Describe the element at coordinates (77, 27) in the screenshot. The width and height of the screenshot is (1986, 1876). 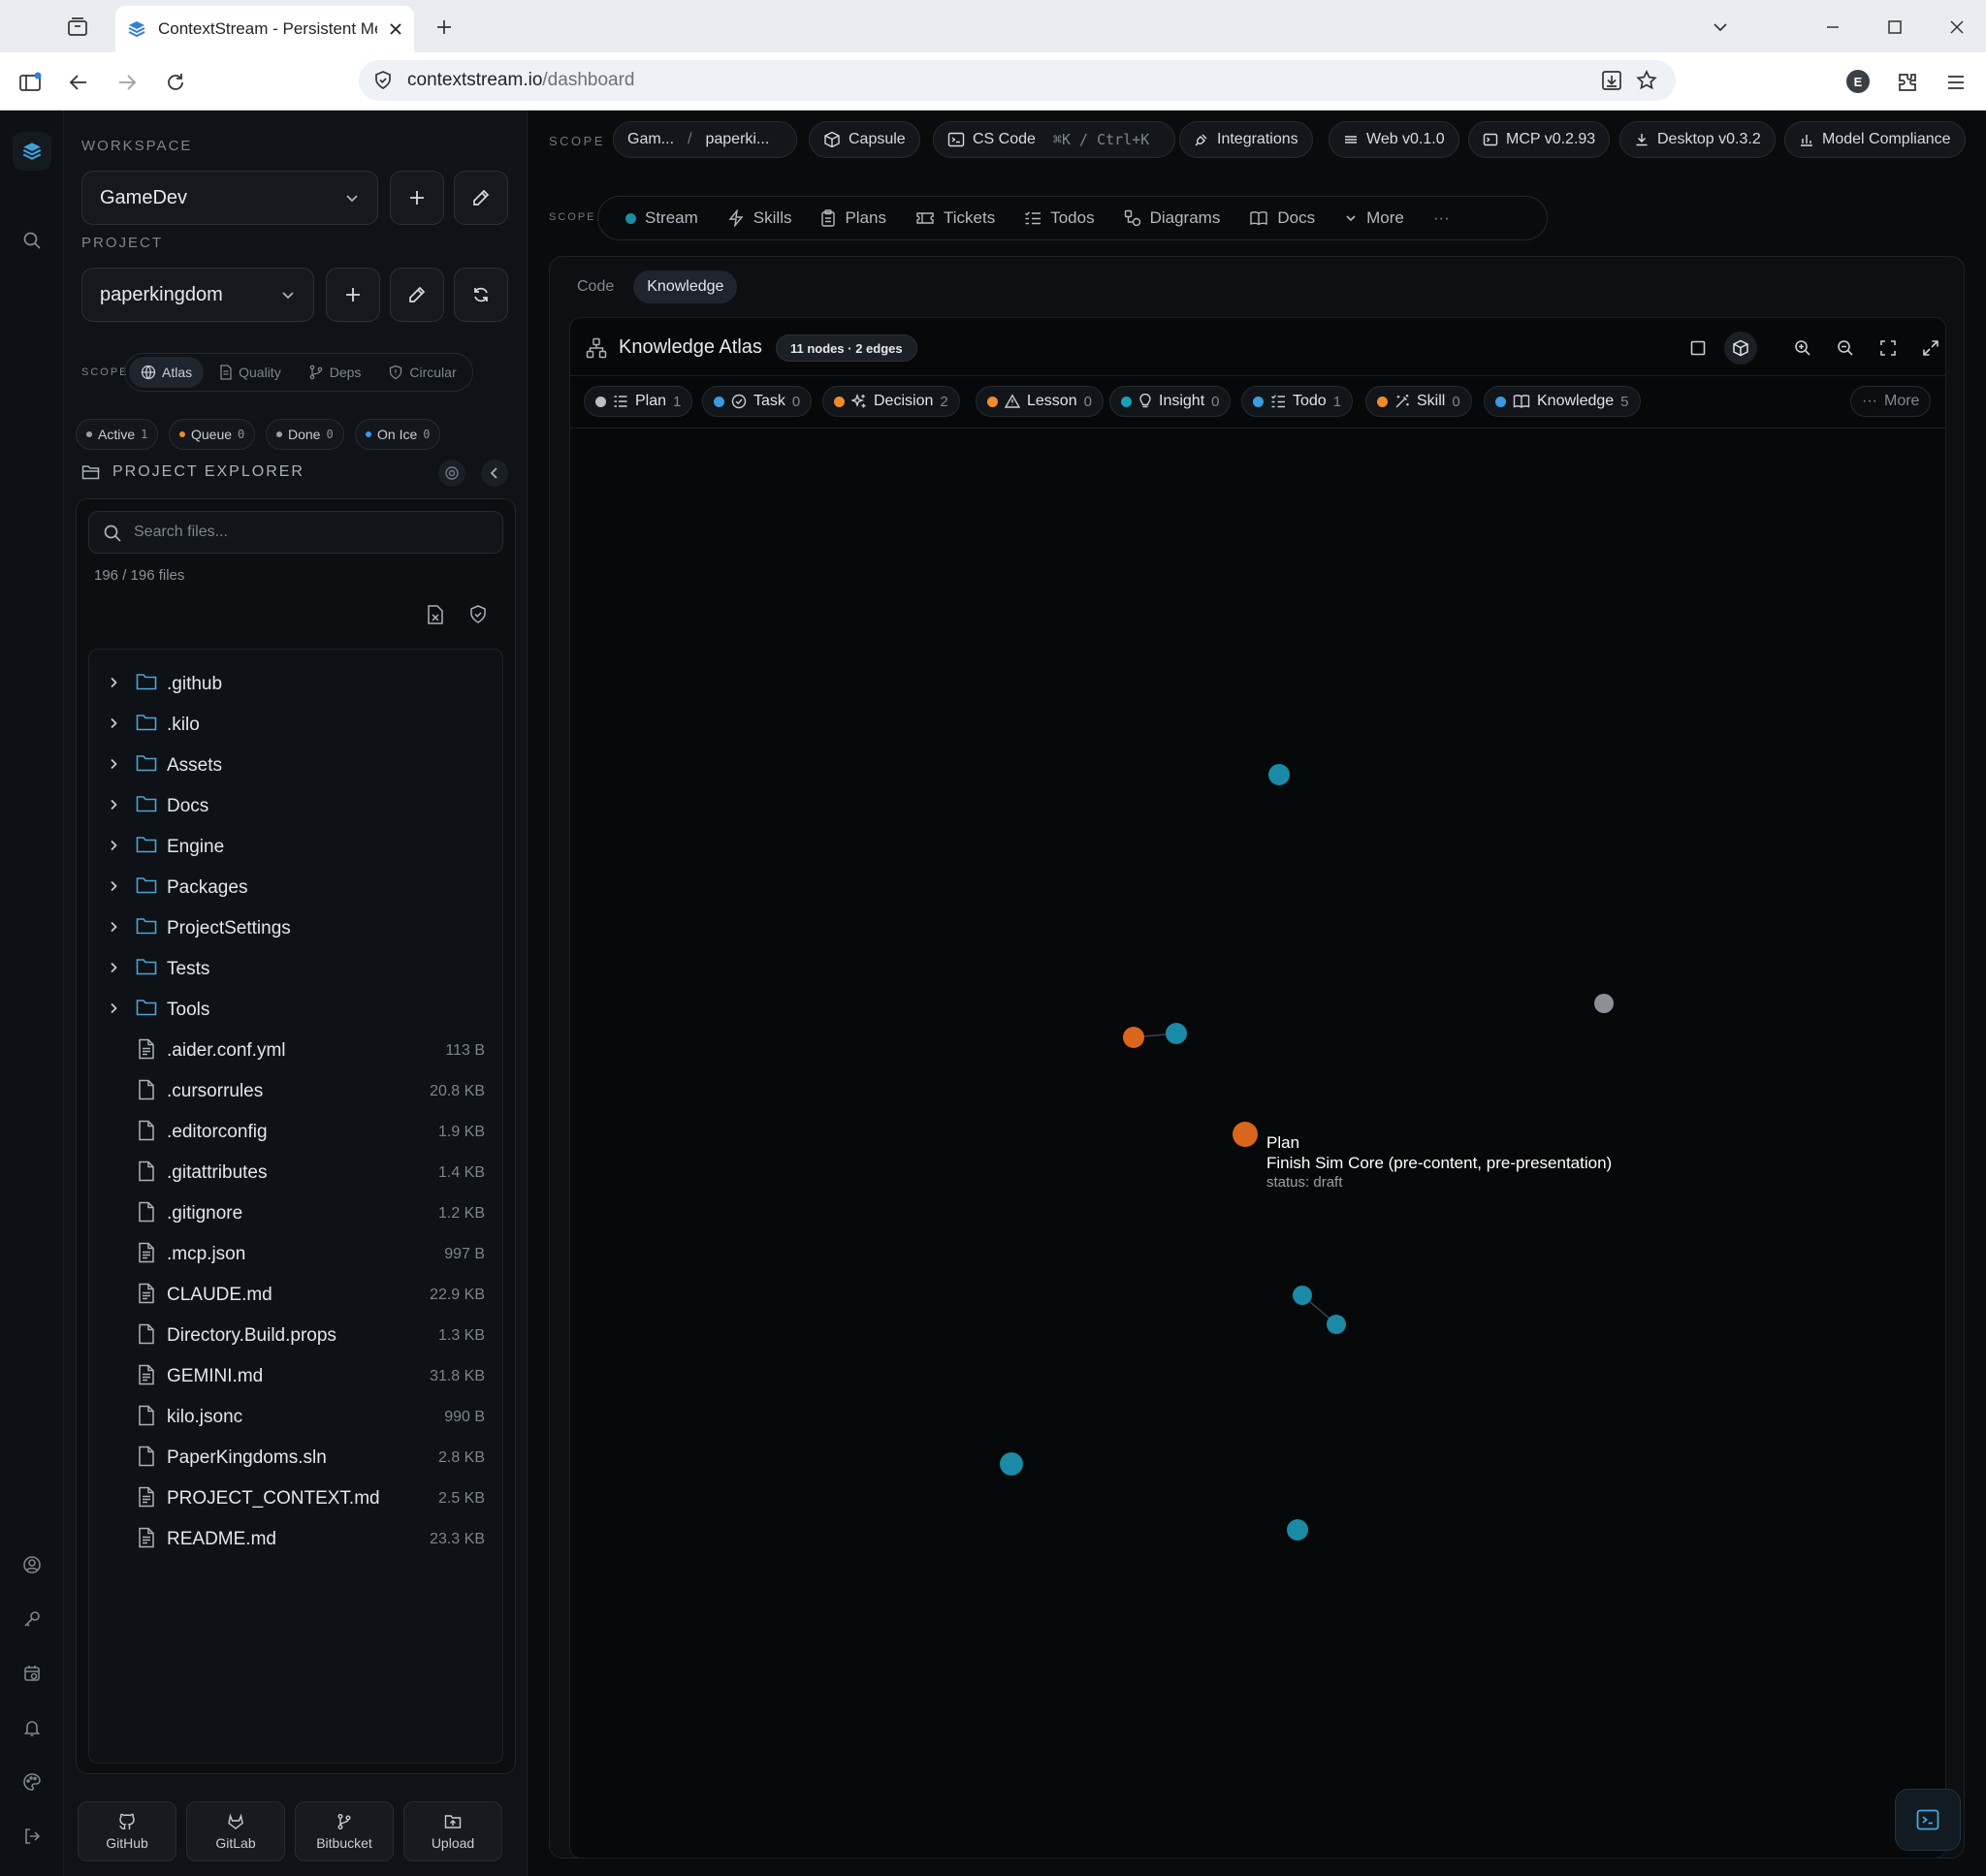
I see `tab-overview-icon` at that location.